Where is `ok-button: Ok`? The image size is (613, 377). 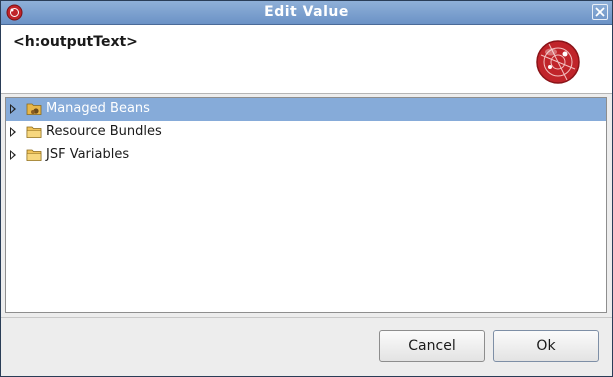
ok-button: Ok is located at coordinates (546, 346).